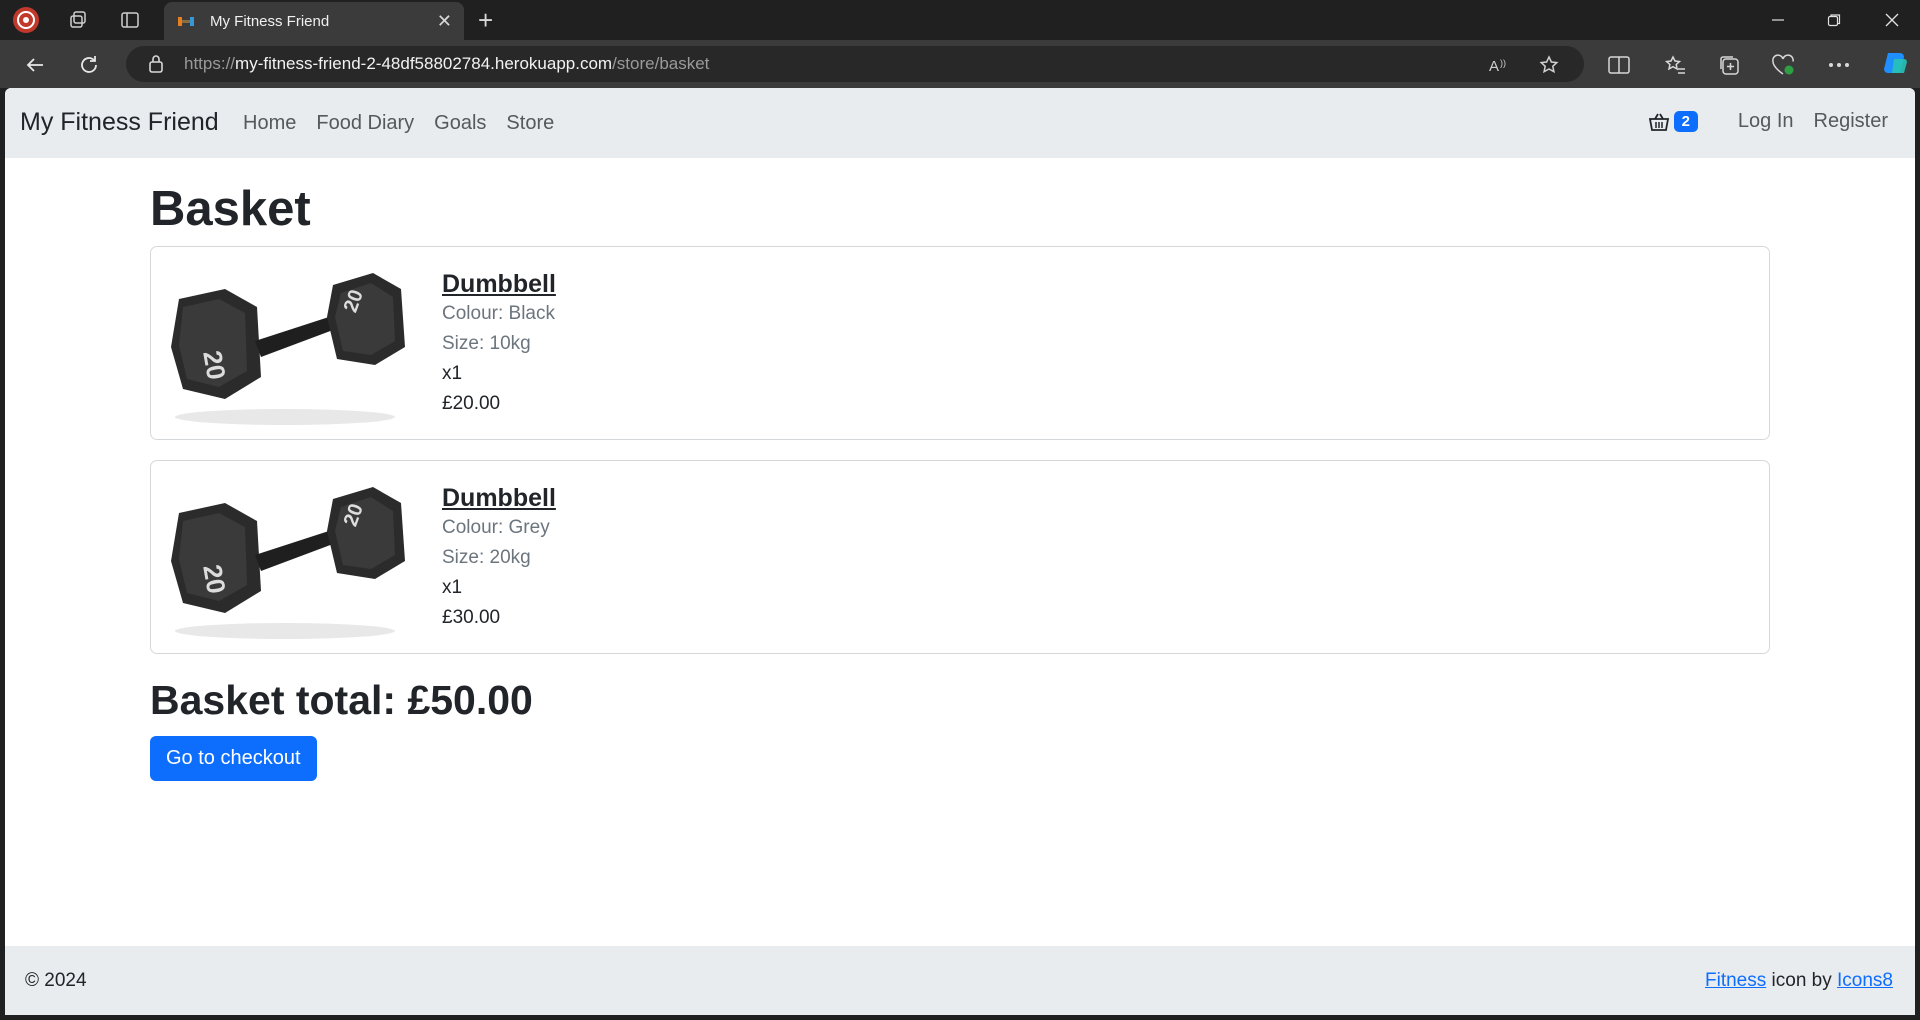 The image size is (1920, 1020). I want to click on workspaces-icon, so click(78, 20).